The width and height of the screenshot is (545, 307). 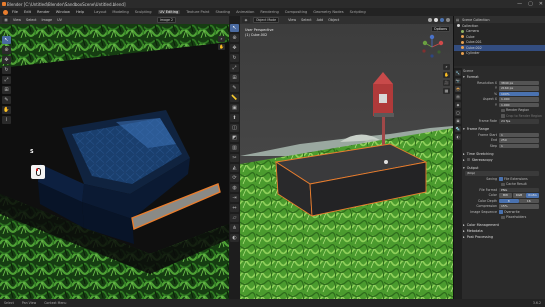 I want to click on material-tab-icon: ◐, so click(x=458, y=137).